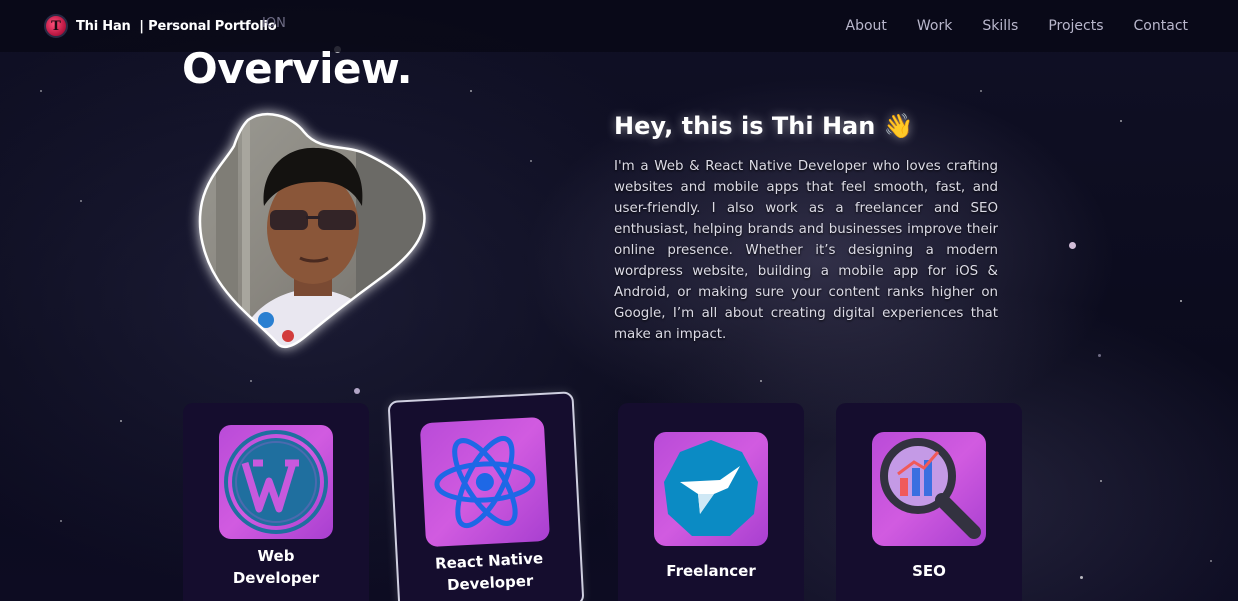 The width and height of the screenshot is (1238, 601). Describe the element at coordinates (274, 23) in the screenshot. I see `section-subtitle: ION` at that location.